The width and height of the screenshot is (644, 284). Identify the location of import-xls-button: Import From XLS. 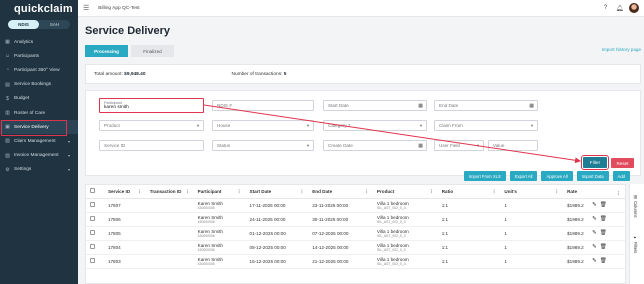
(484, 176).